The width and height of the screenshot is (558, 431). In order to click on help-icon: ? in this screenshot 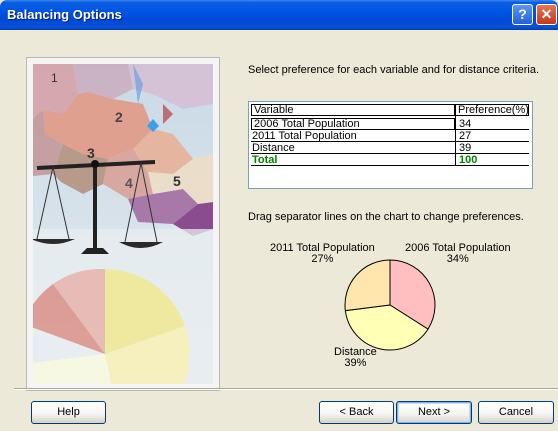, I will do `click(522, 14)`.